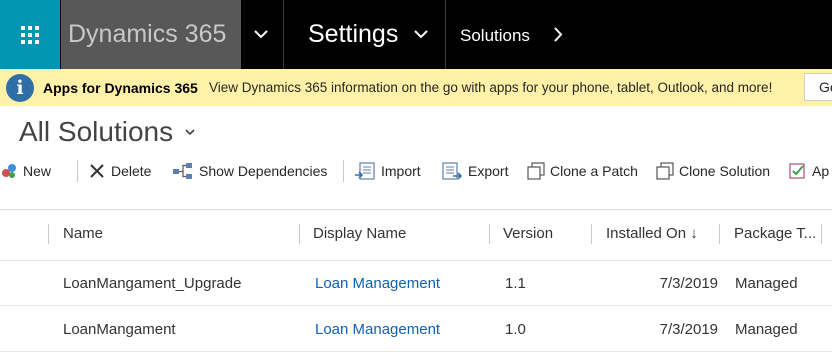 The width and height of the screenshot is (832, 355). I want to click on column-header-name: Name, so click(83, 233).